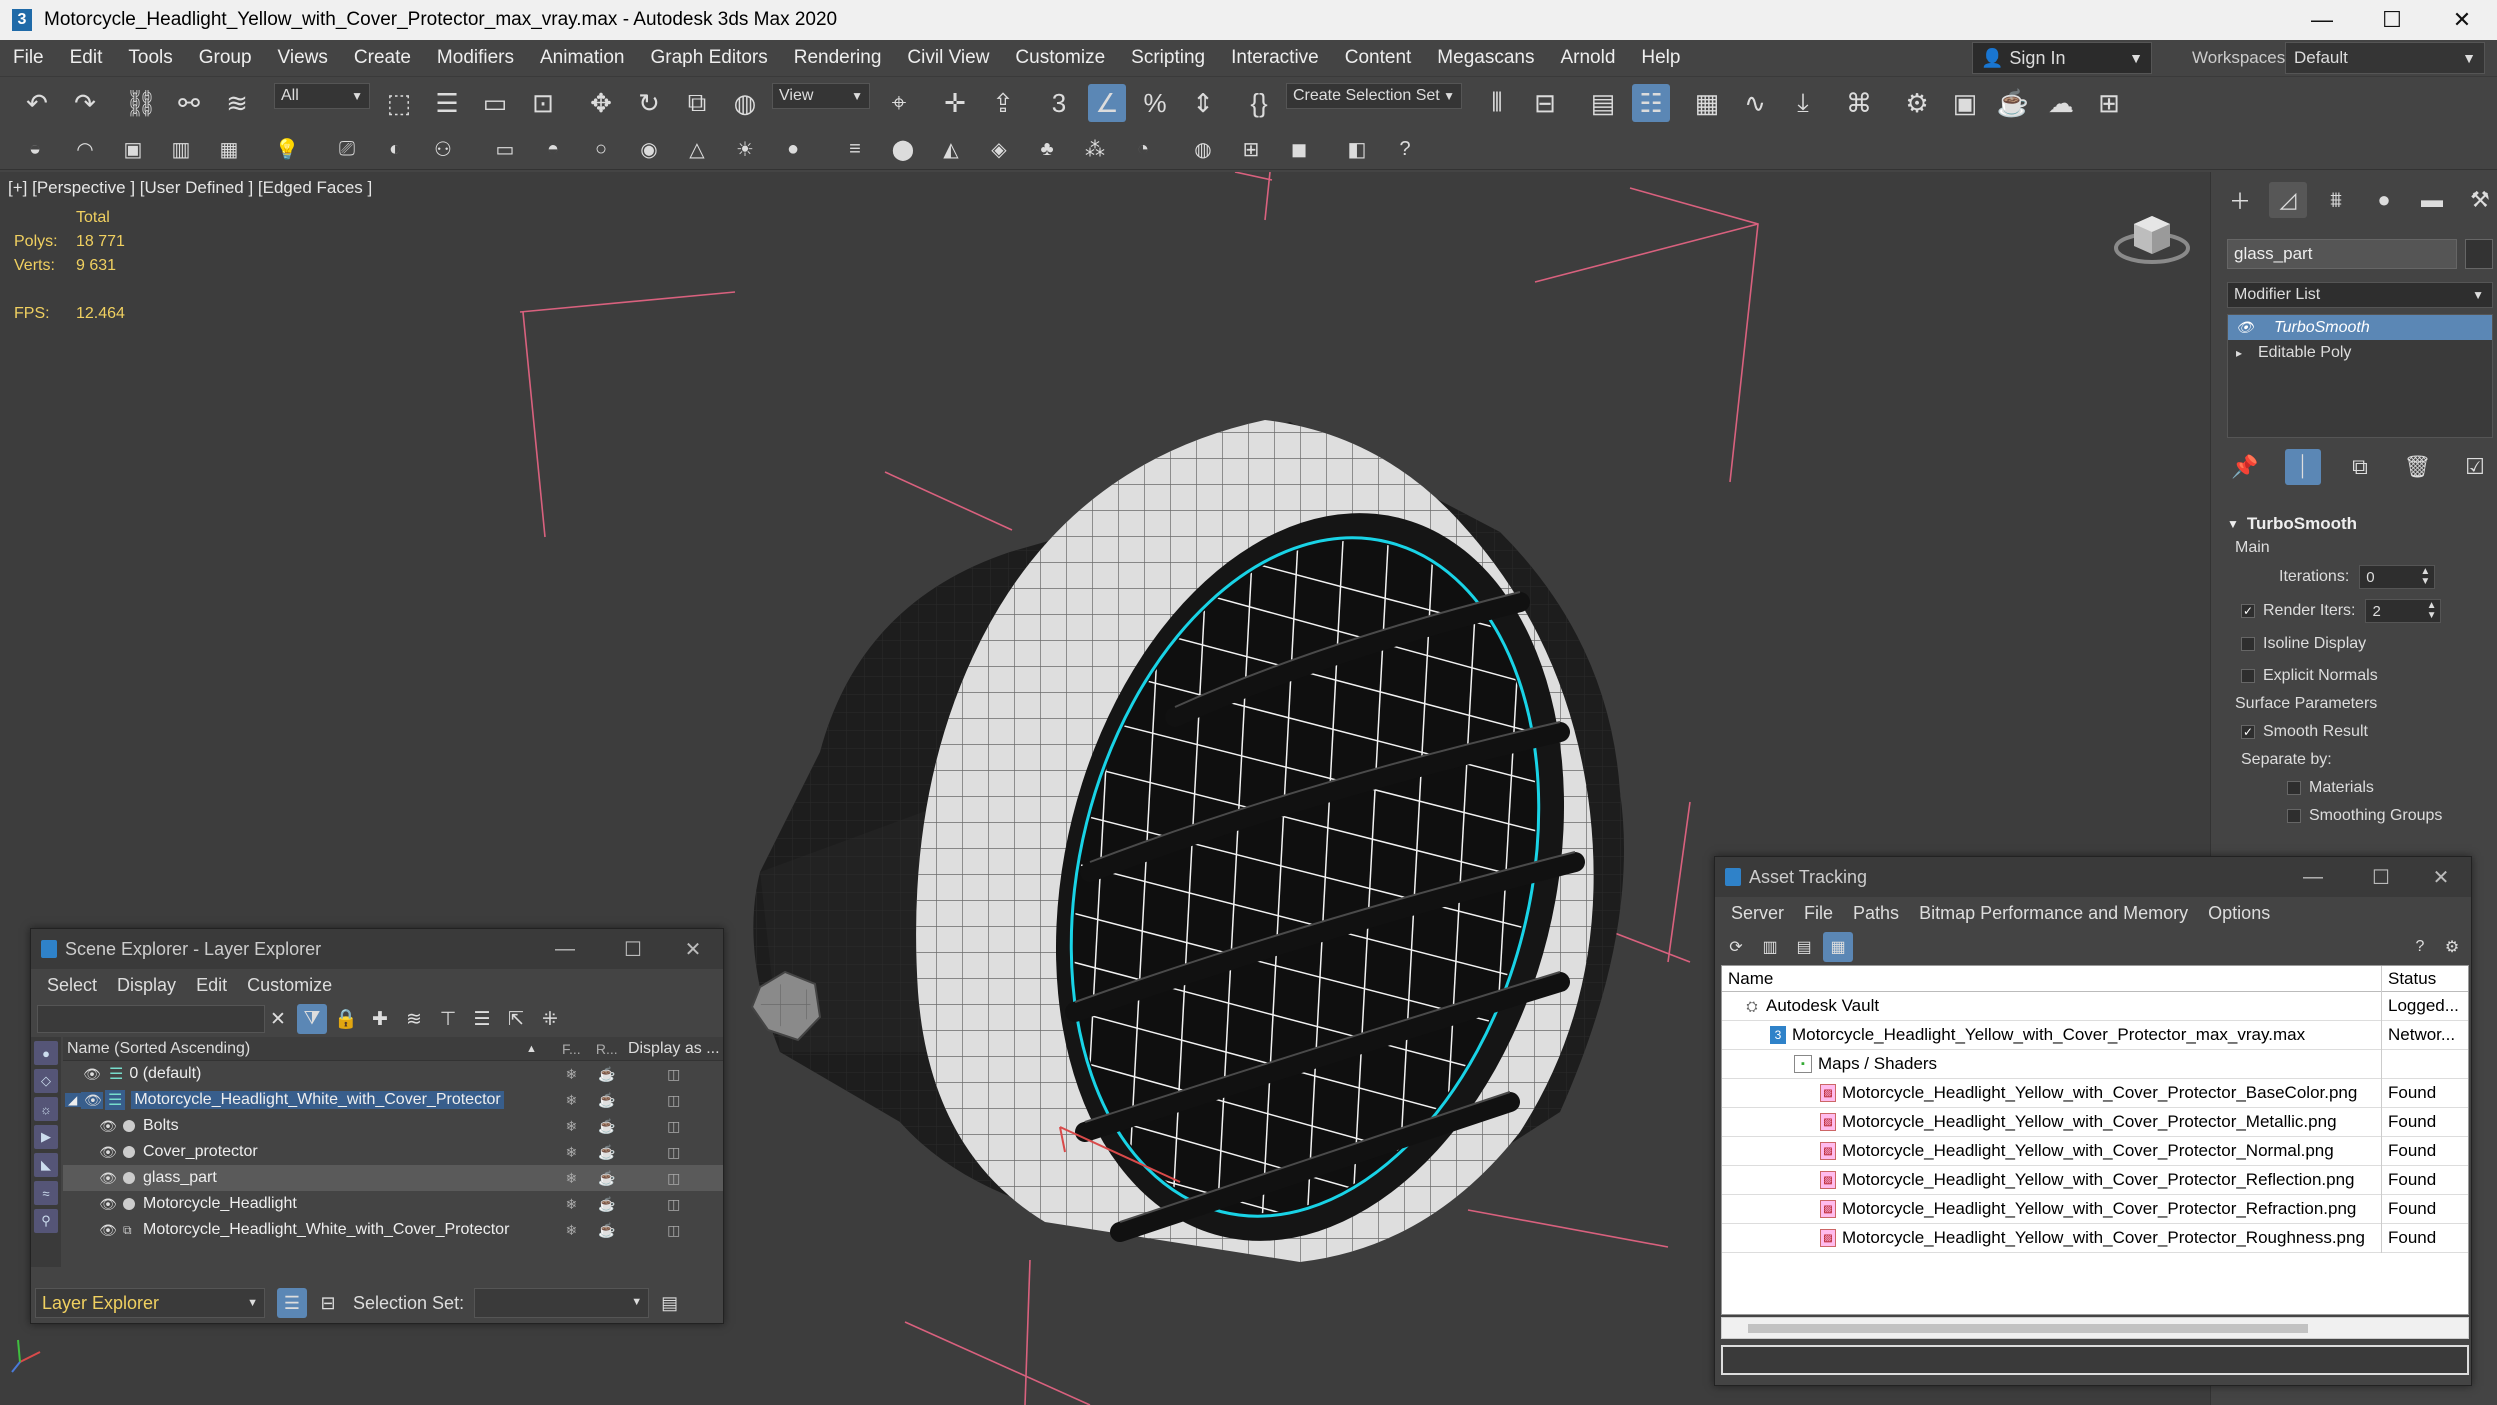 The height and width of the screenshot is (1405, 2497). What do you see at coordinates (1651, 103) in the screenshot?
I see `scene-explorer-icon: ☷` at bounding box center [1651, 103].